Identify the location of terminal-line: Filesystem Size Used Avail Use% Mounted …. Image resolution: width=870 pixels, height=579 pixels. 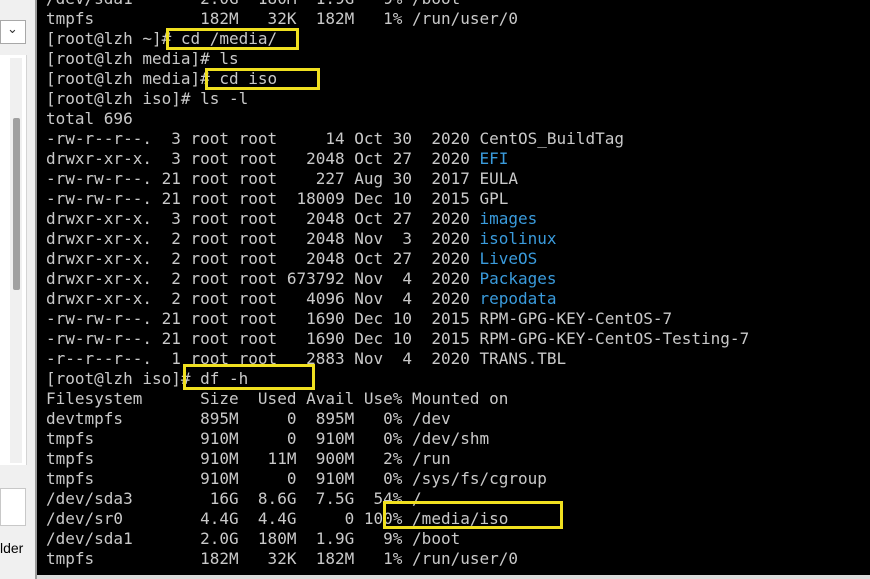
(397, 399).